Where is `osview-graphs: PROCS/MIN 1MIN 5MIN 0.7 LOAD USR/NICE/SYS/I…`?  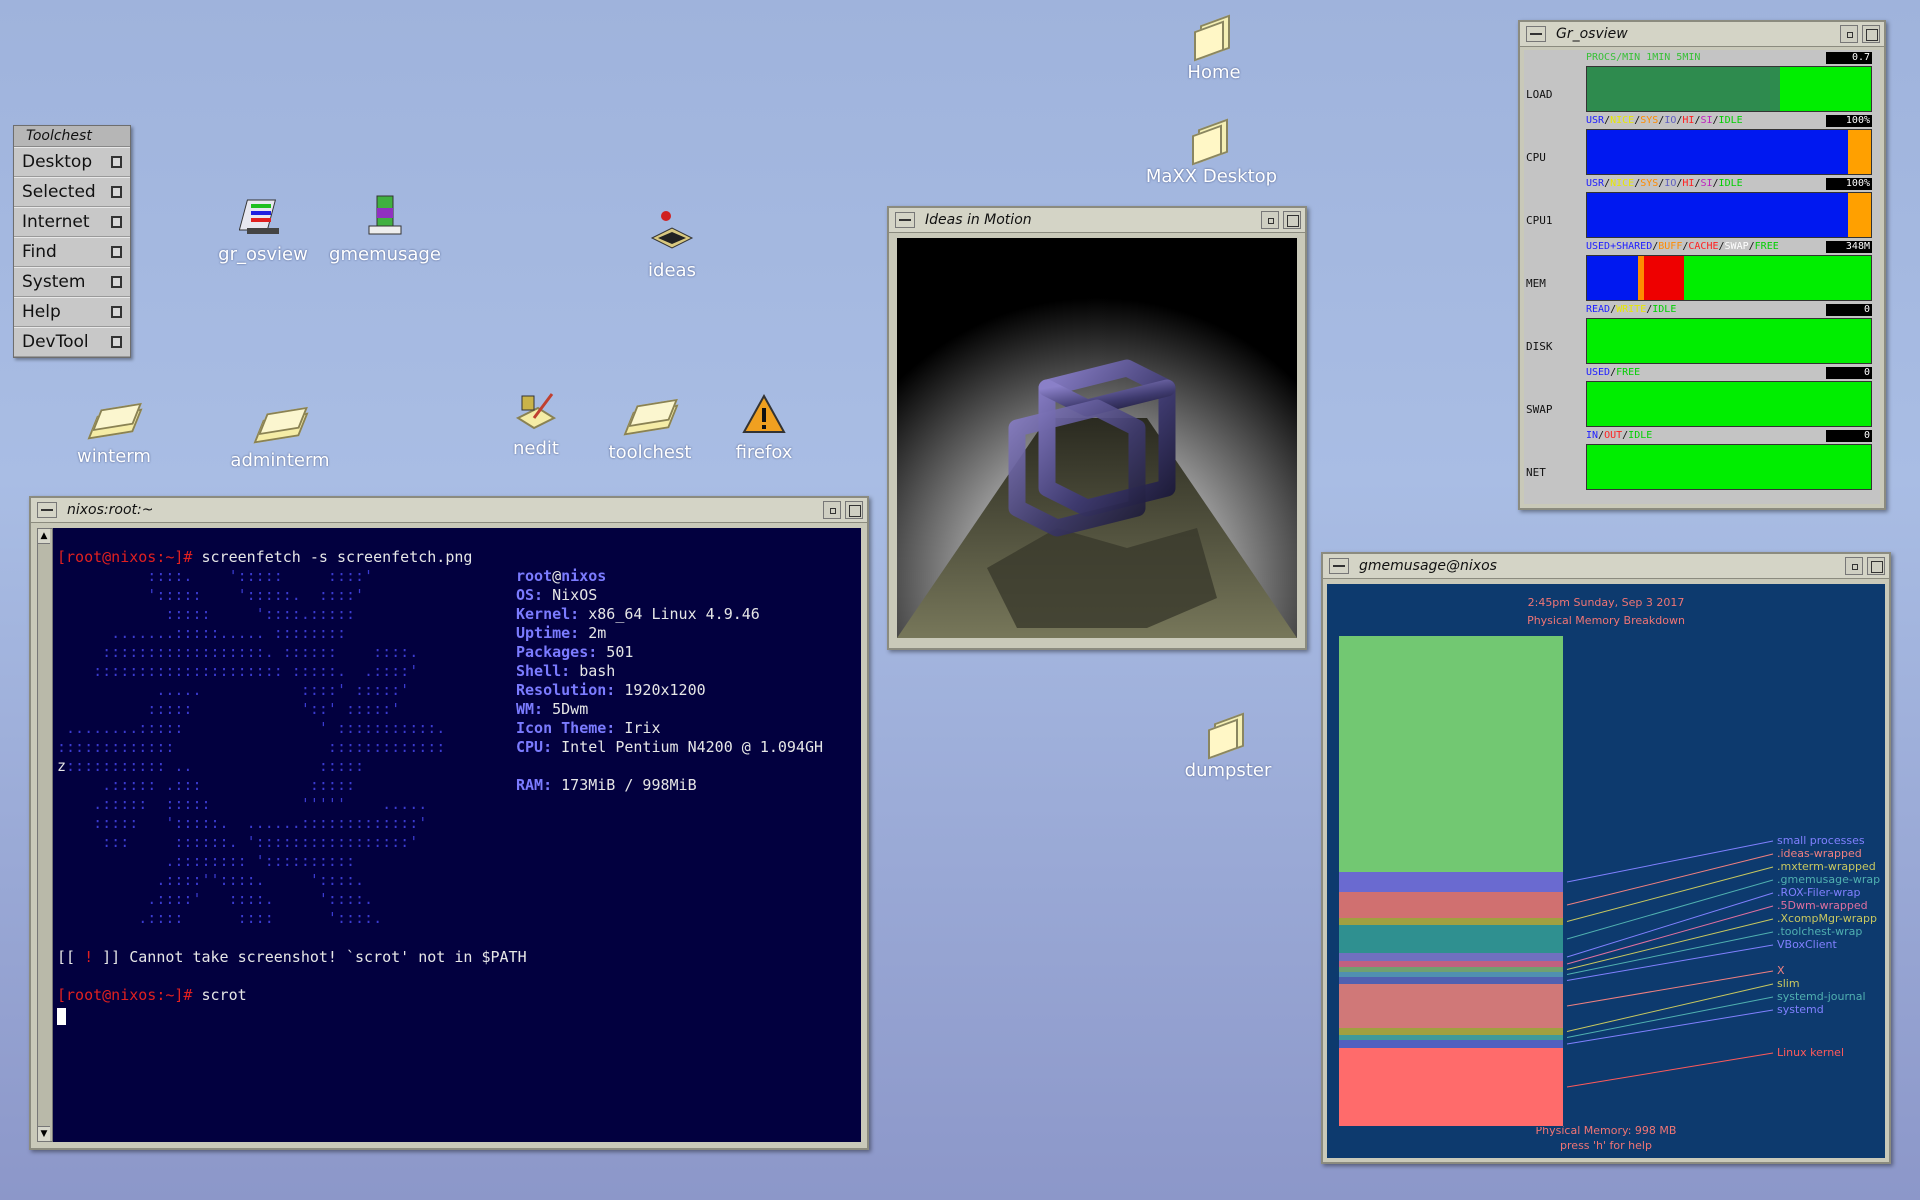 osview-graphs: PROCS/MIN 1MIN 5MIN 0.7 LOAD USR/NICE/SYS/I… is located at coordinates (1702, 277).